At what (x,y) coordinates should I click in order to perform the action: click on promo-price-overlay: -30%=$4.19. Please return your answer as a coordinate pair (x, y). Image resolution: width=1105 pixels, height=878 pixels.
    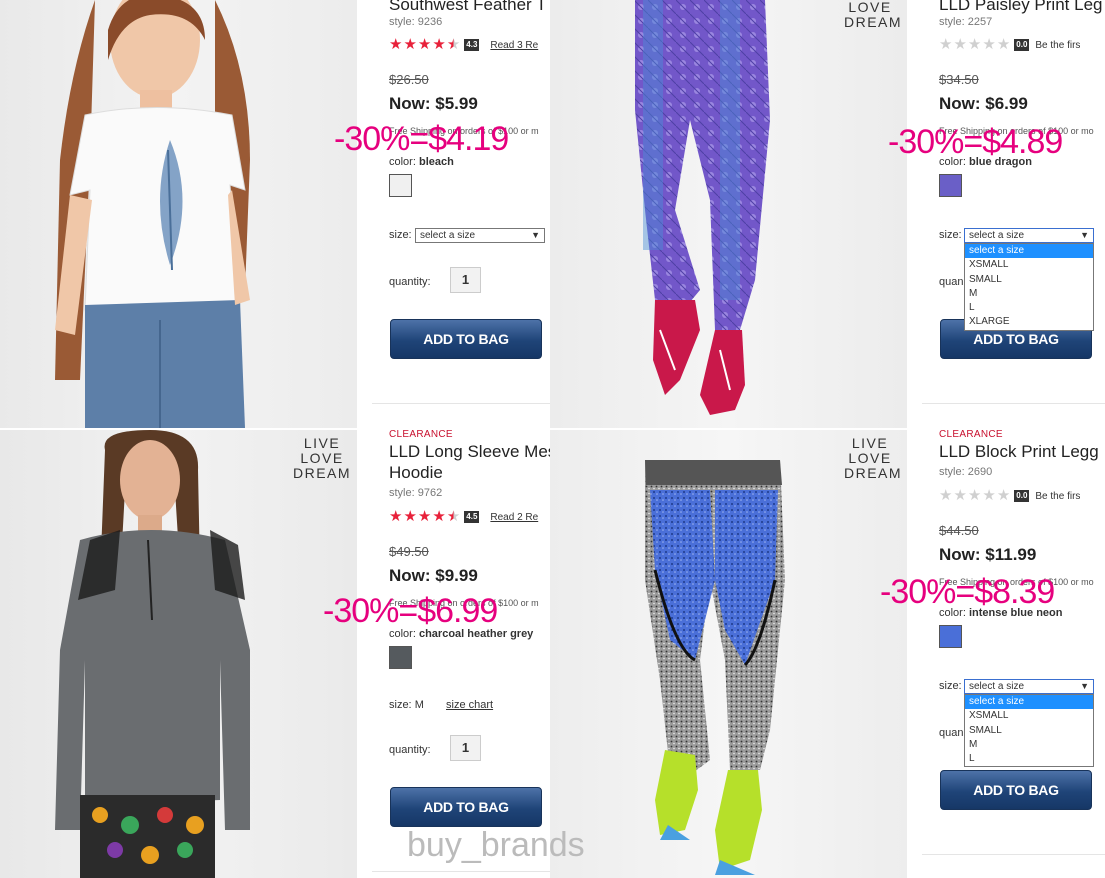
    Looking at the image, I should click on (421, 139).